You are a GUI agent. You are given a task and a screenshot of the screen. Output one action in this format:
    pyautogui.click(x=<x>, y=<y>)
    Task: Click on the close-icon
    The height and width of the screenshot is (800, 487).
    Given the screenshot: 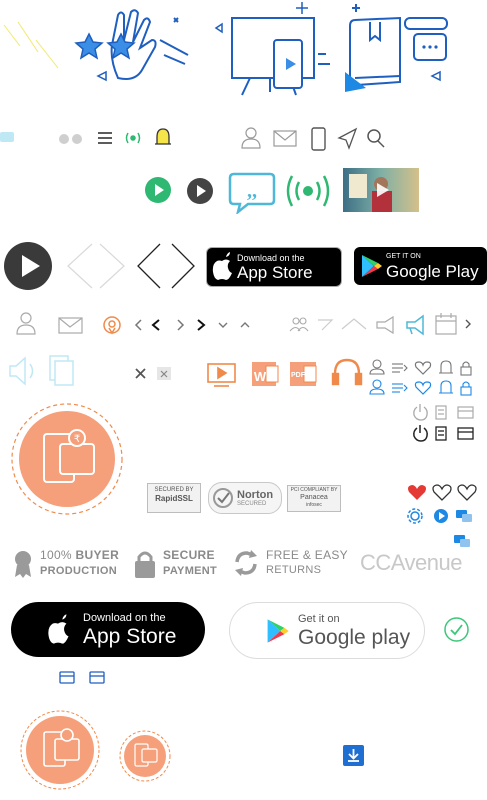 What is the action you would take?
    pyautogui.click(x=140, y=373)
    